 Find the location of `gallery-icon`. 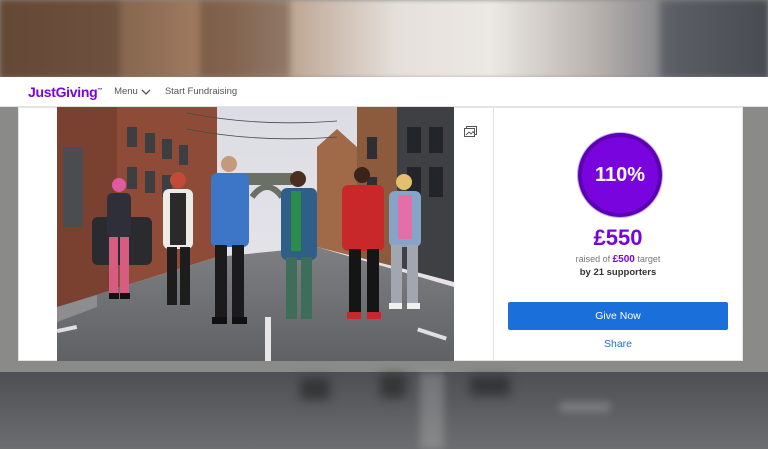

gallery-icon is located at coordinates (470, 131).